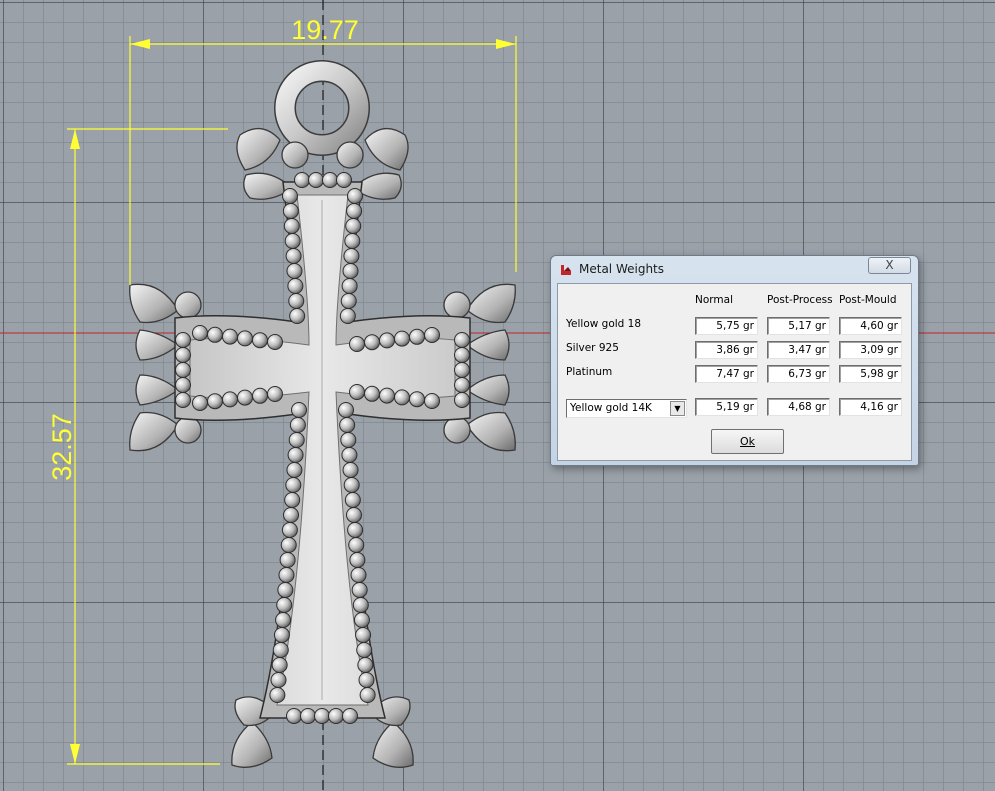 Image resolution: width=995 pixels, height=791 pixels. What do you see at coordinates (626, 408) in the screenshot?
I see `metal-select-dropdown: Yellow gold 14K ▼` at bounding box center [626, 408].